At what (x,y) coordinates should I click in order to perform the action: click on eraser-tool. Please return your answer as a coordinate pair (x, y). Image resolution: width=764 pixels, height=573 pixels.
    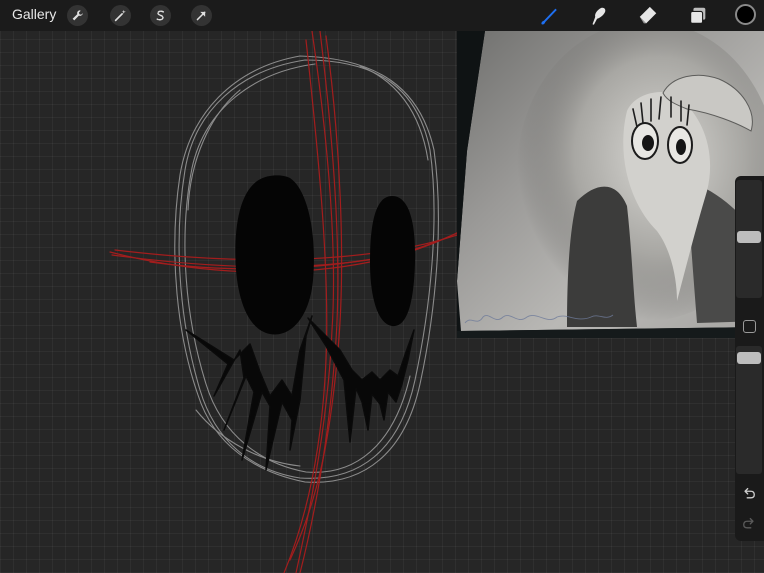
    Looking at the image, I should click on (648, 16).